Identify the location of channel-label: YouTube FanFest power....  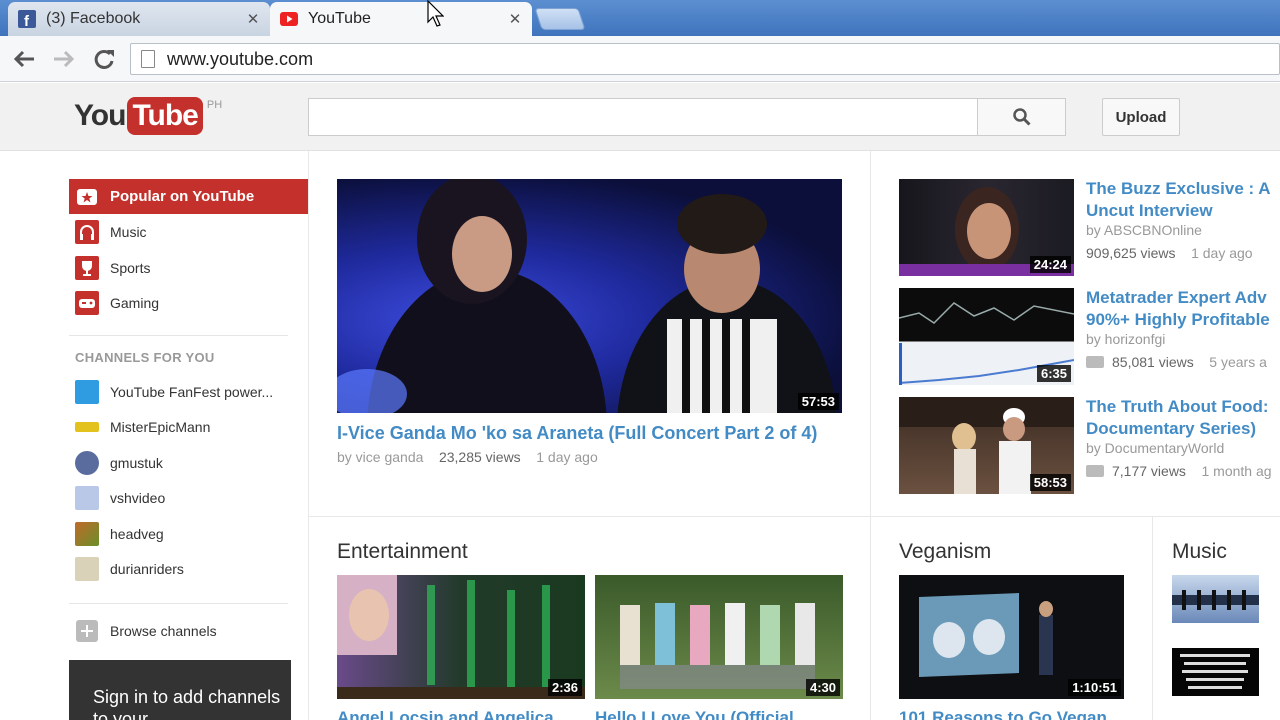
(192, 391).